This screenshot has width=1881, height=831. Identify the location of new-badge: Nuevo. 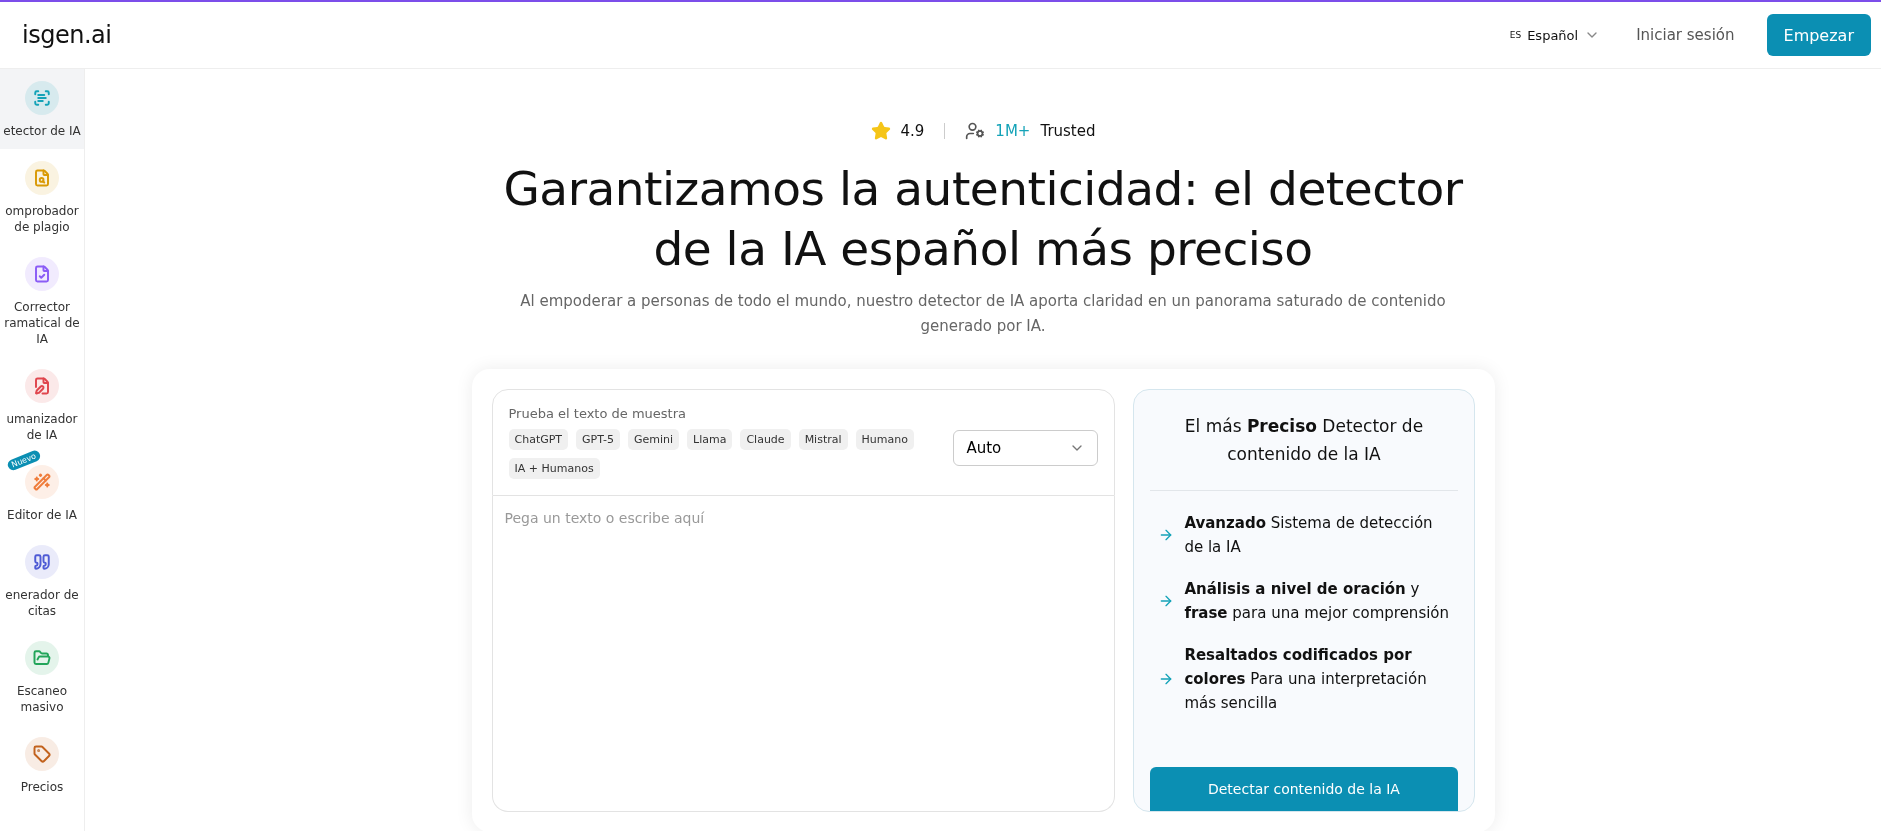
(24, 460).